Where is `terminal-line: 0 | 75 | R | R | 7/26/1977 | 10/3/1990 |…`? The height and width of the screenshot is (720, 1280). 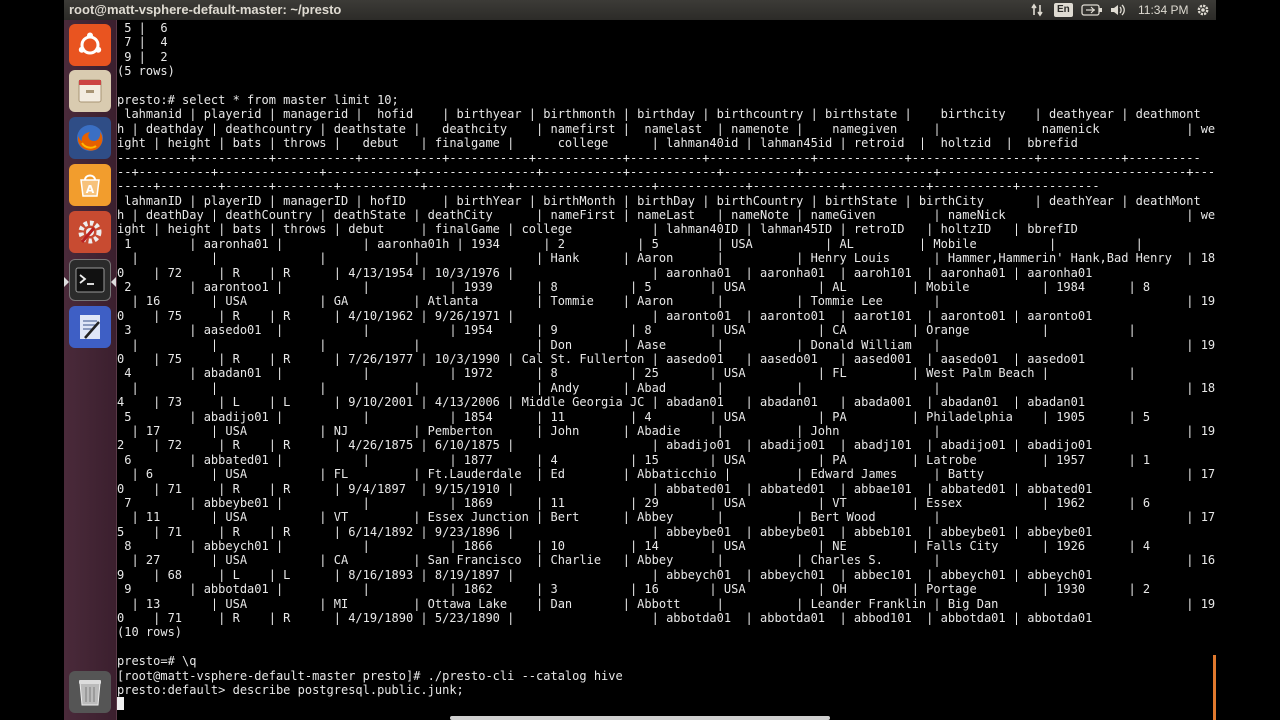
terminal-line: 0 | 75 | R | R | 7/26/1977 | 10/3/1990 |… is located at coordinates (601, 358).